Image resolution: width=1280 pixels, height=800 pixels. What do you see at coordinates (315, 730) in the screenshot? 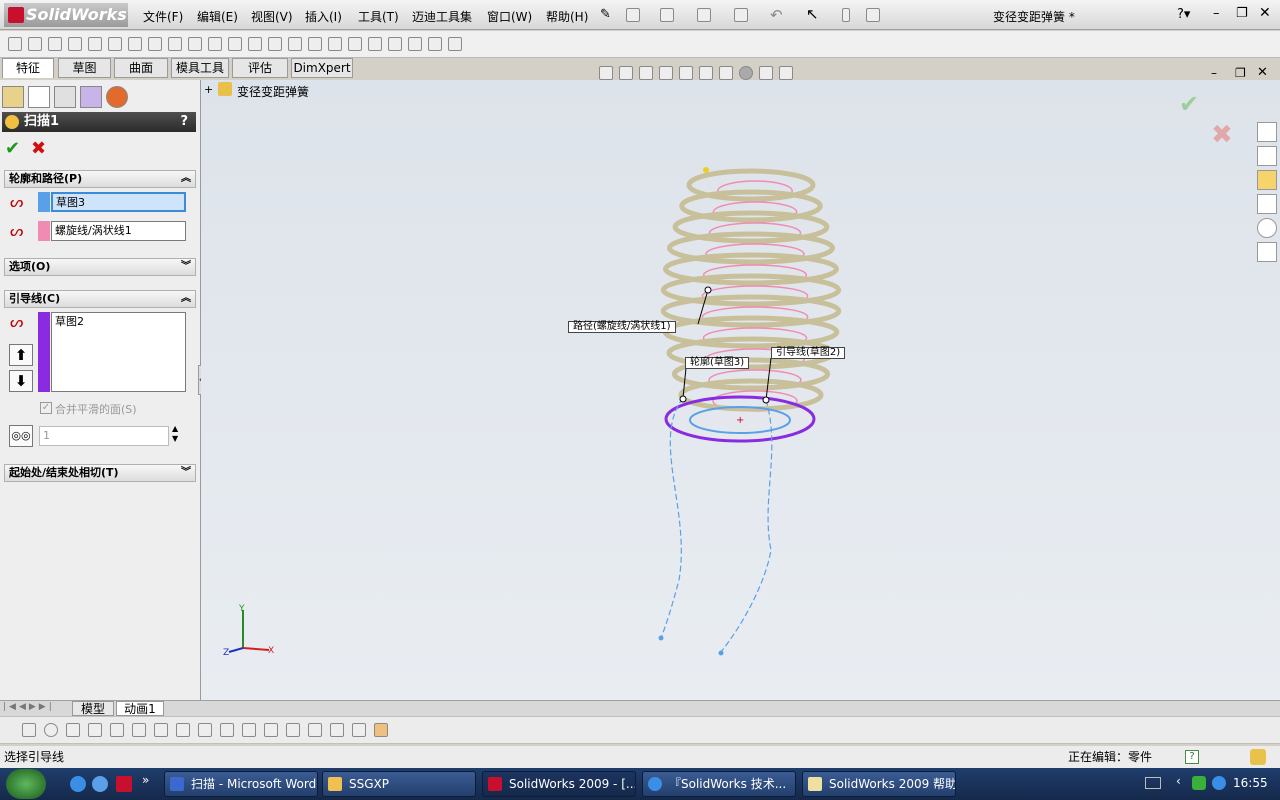
I see `coupling-icon` at bounding box center [315, 730].